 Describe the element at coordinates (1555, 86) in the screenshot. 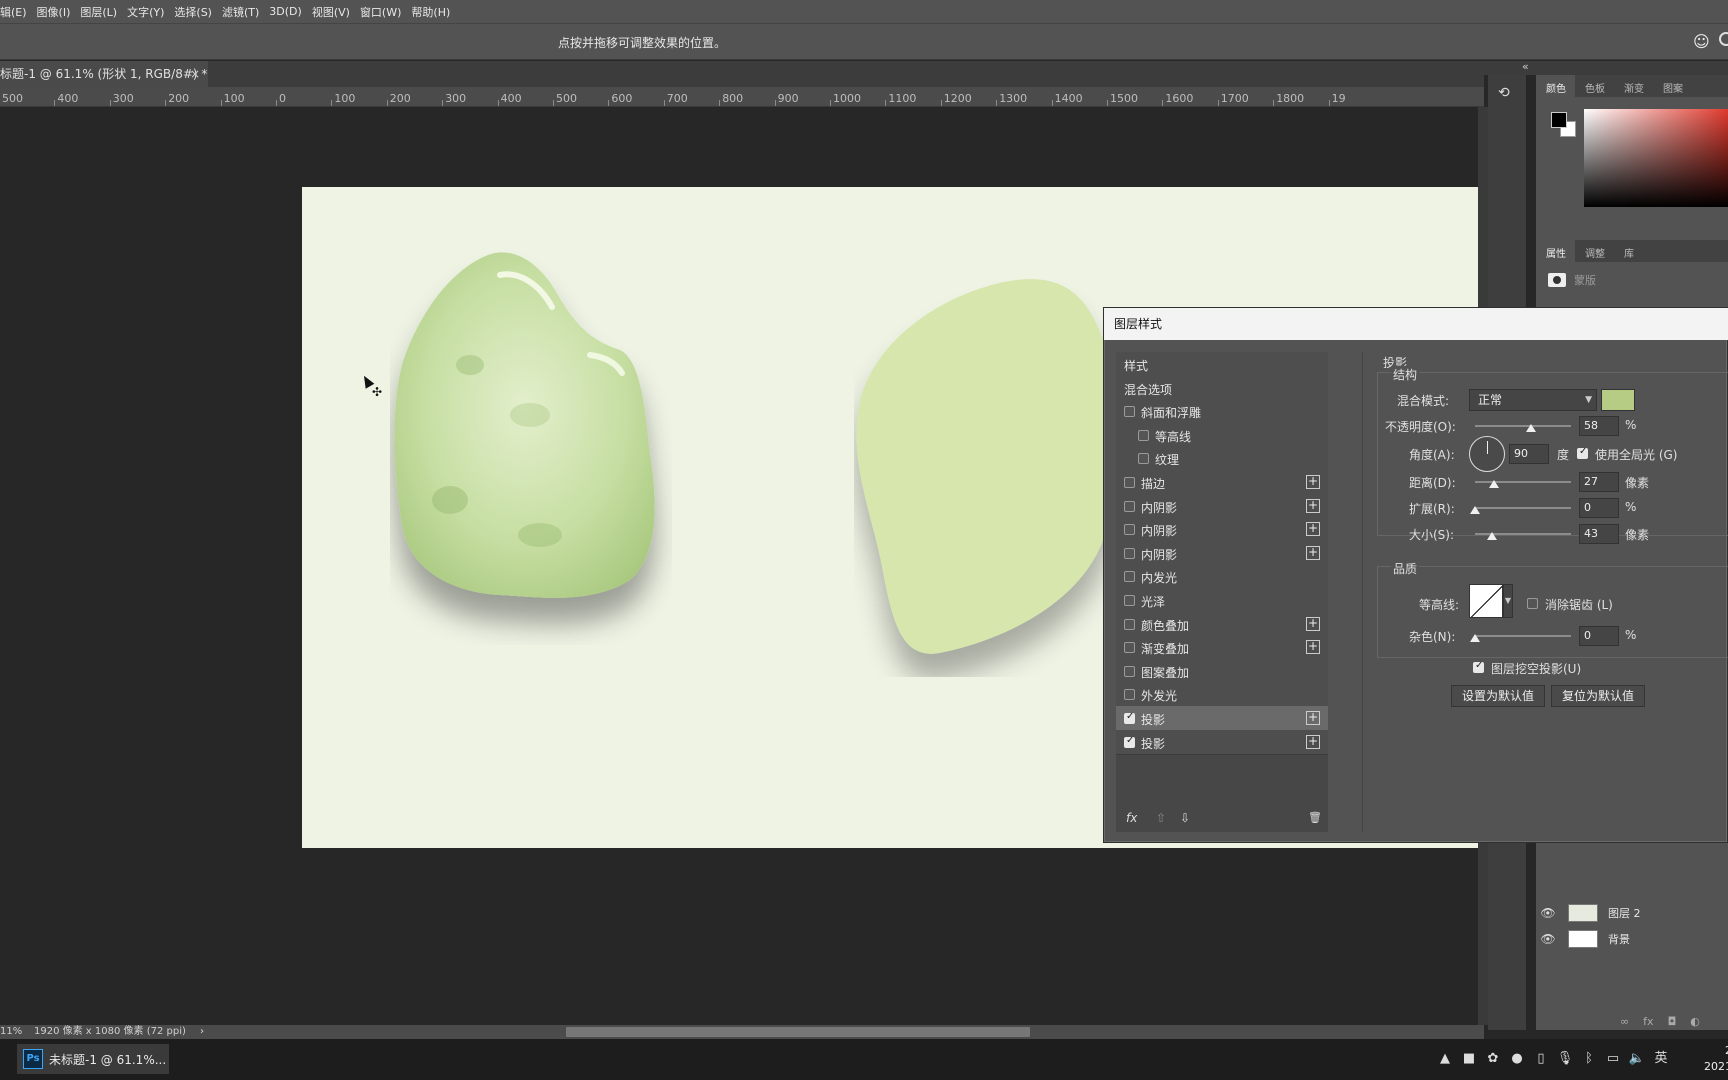

I see `color-panel-tab-0: 颜色` at that location.